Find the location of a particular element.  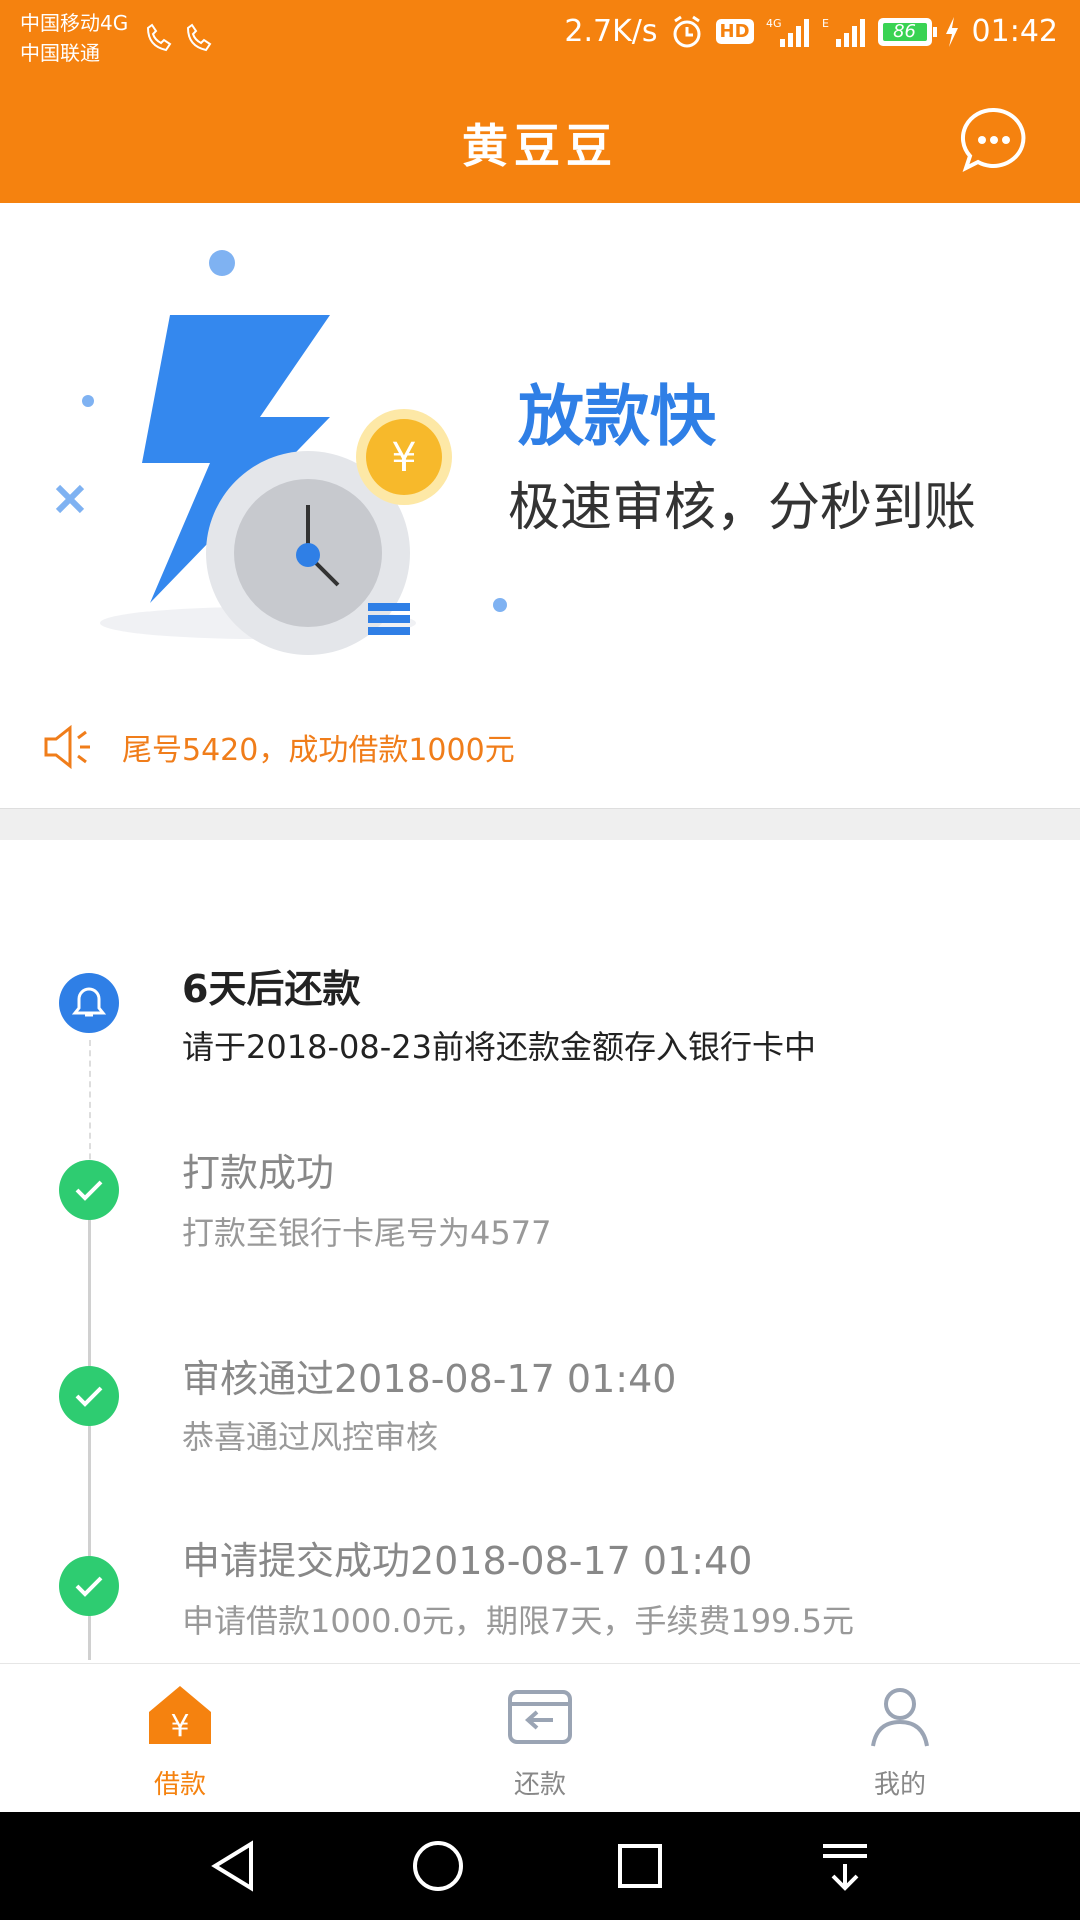

nav-tab-repay: 还款 is located at coordinates (540, 1741).